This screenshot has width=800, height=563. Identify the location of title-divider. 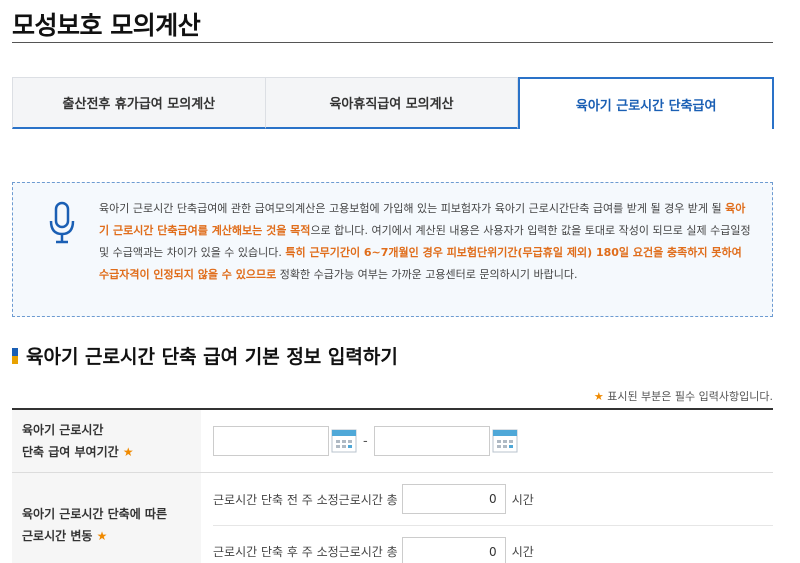
(392, 42).